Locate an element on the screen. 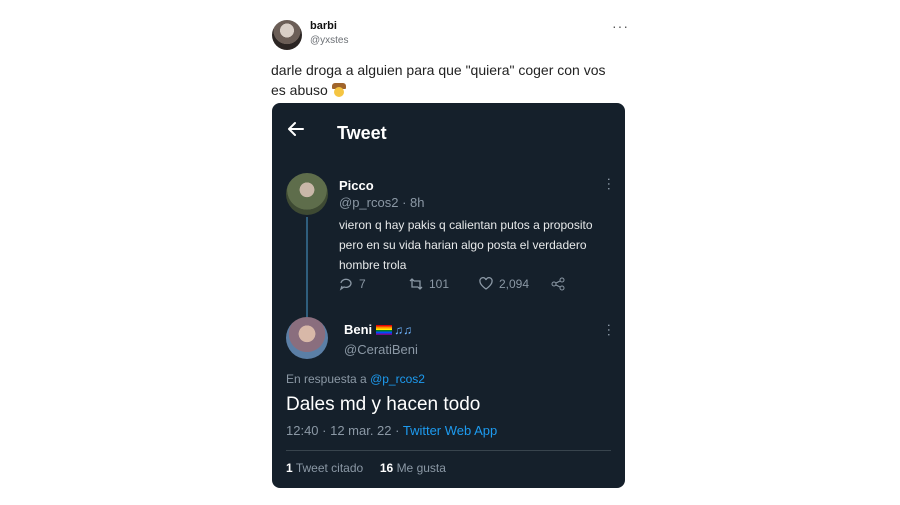  picco-avatar is located at coordinates (307, 194).